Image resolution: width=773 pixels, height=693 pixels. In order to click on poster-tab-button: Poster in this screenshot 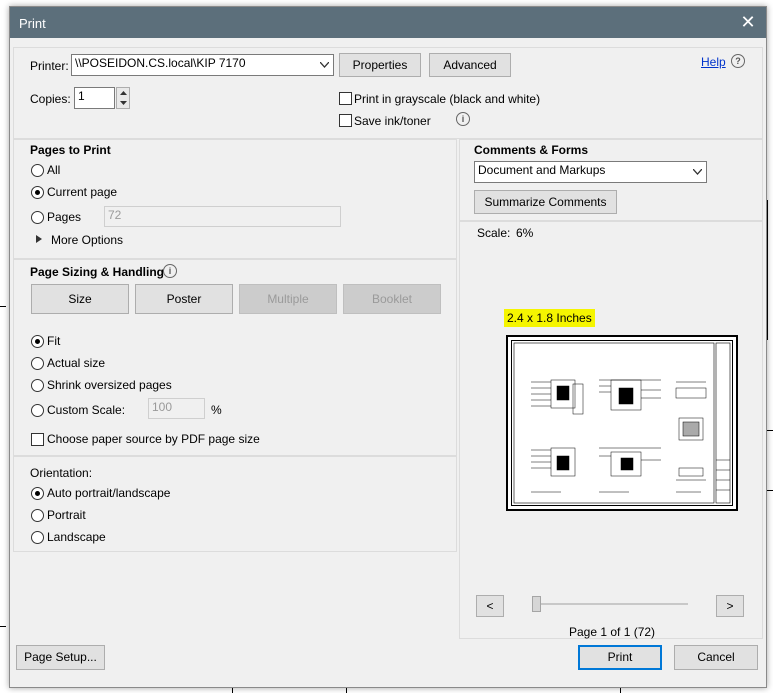, I will do `click(184, 299)`.